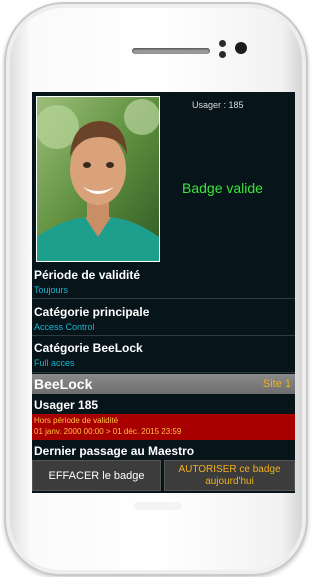 This screenshot has width=320, height=577. I want to click on detail-title: Catégorie BeeLock, so click(88, 348).